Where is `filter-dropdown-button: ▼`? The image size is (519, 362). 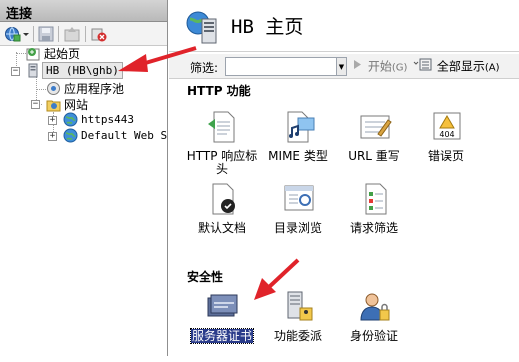 filter-dropdown-button: ▼ is located at coordinates (342, 66).